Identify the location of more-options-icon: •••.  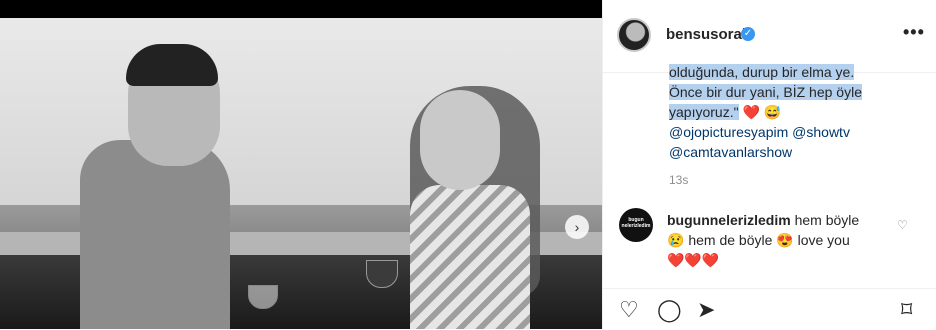
(914, 32).